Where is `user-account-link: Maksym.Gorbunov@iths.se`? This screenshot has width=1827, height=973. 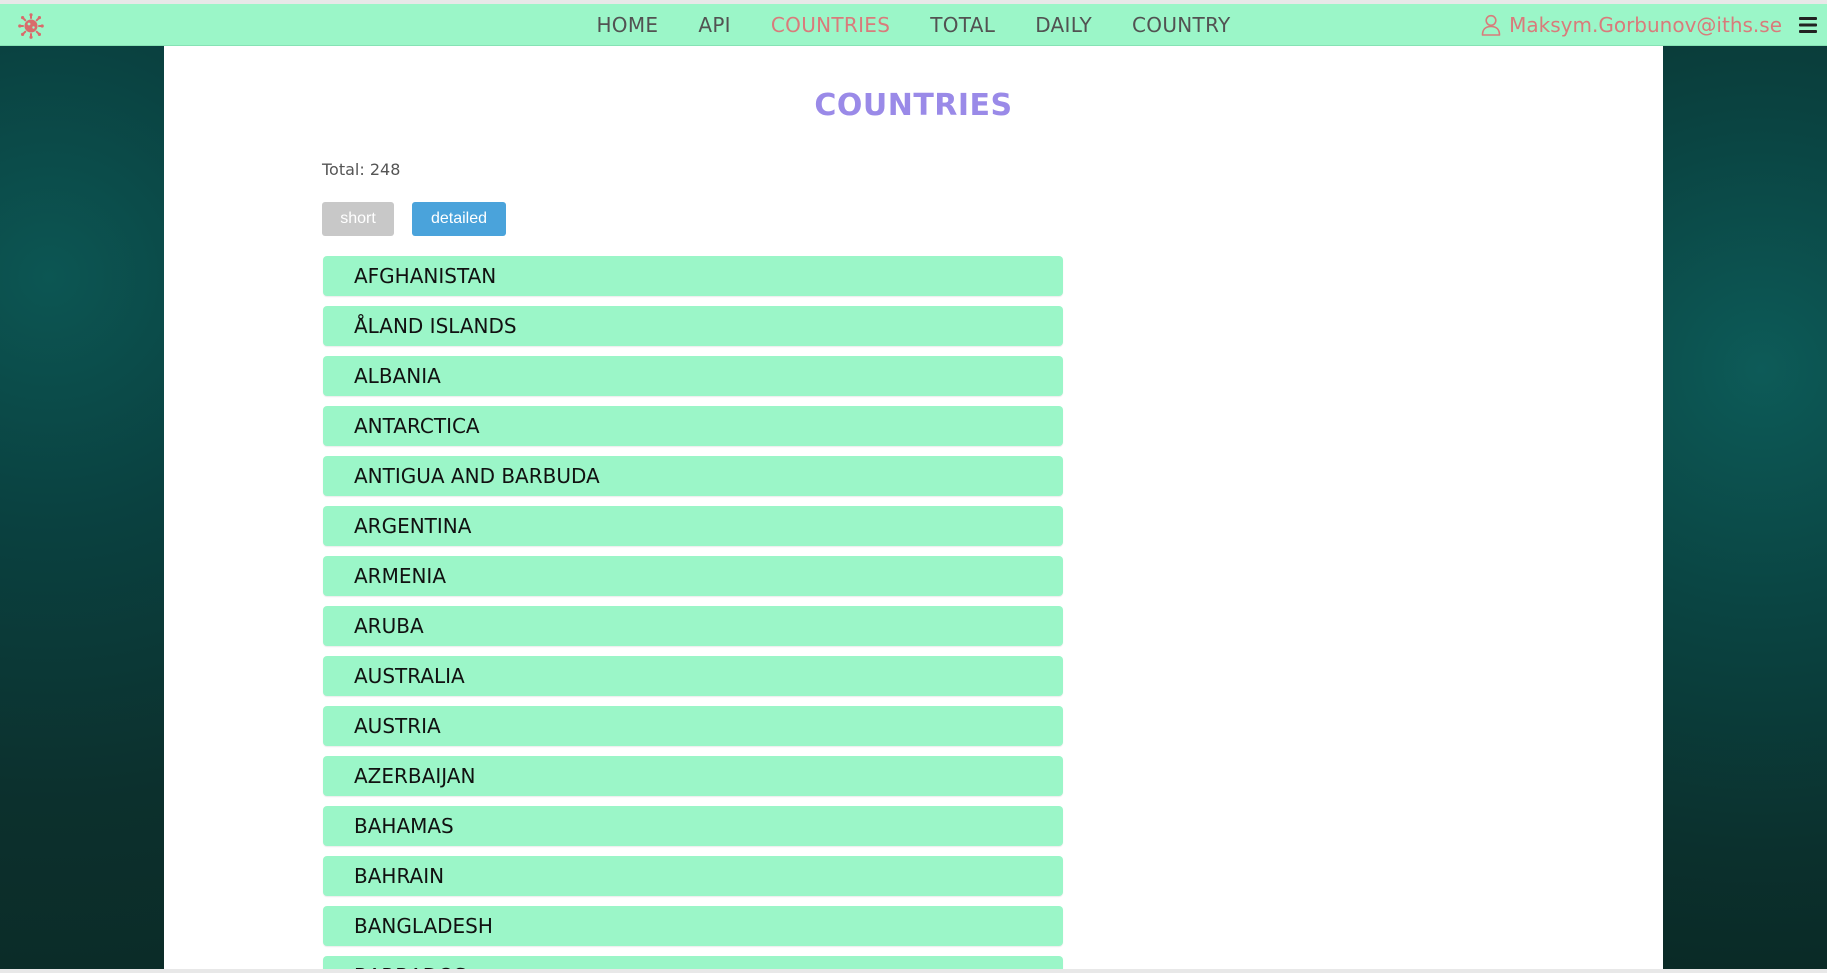
user-account-link: Maksym.Gorbunov@iths.se is located at coordinates (1631, 25).